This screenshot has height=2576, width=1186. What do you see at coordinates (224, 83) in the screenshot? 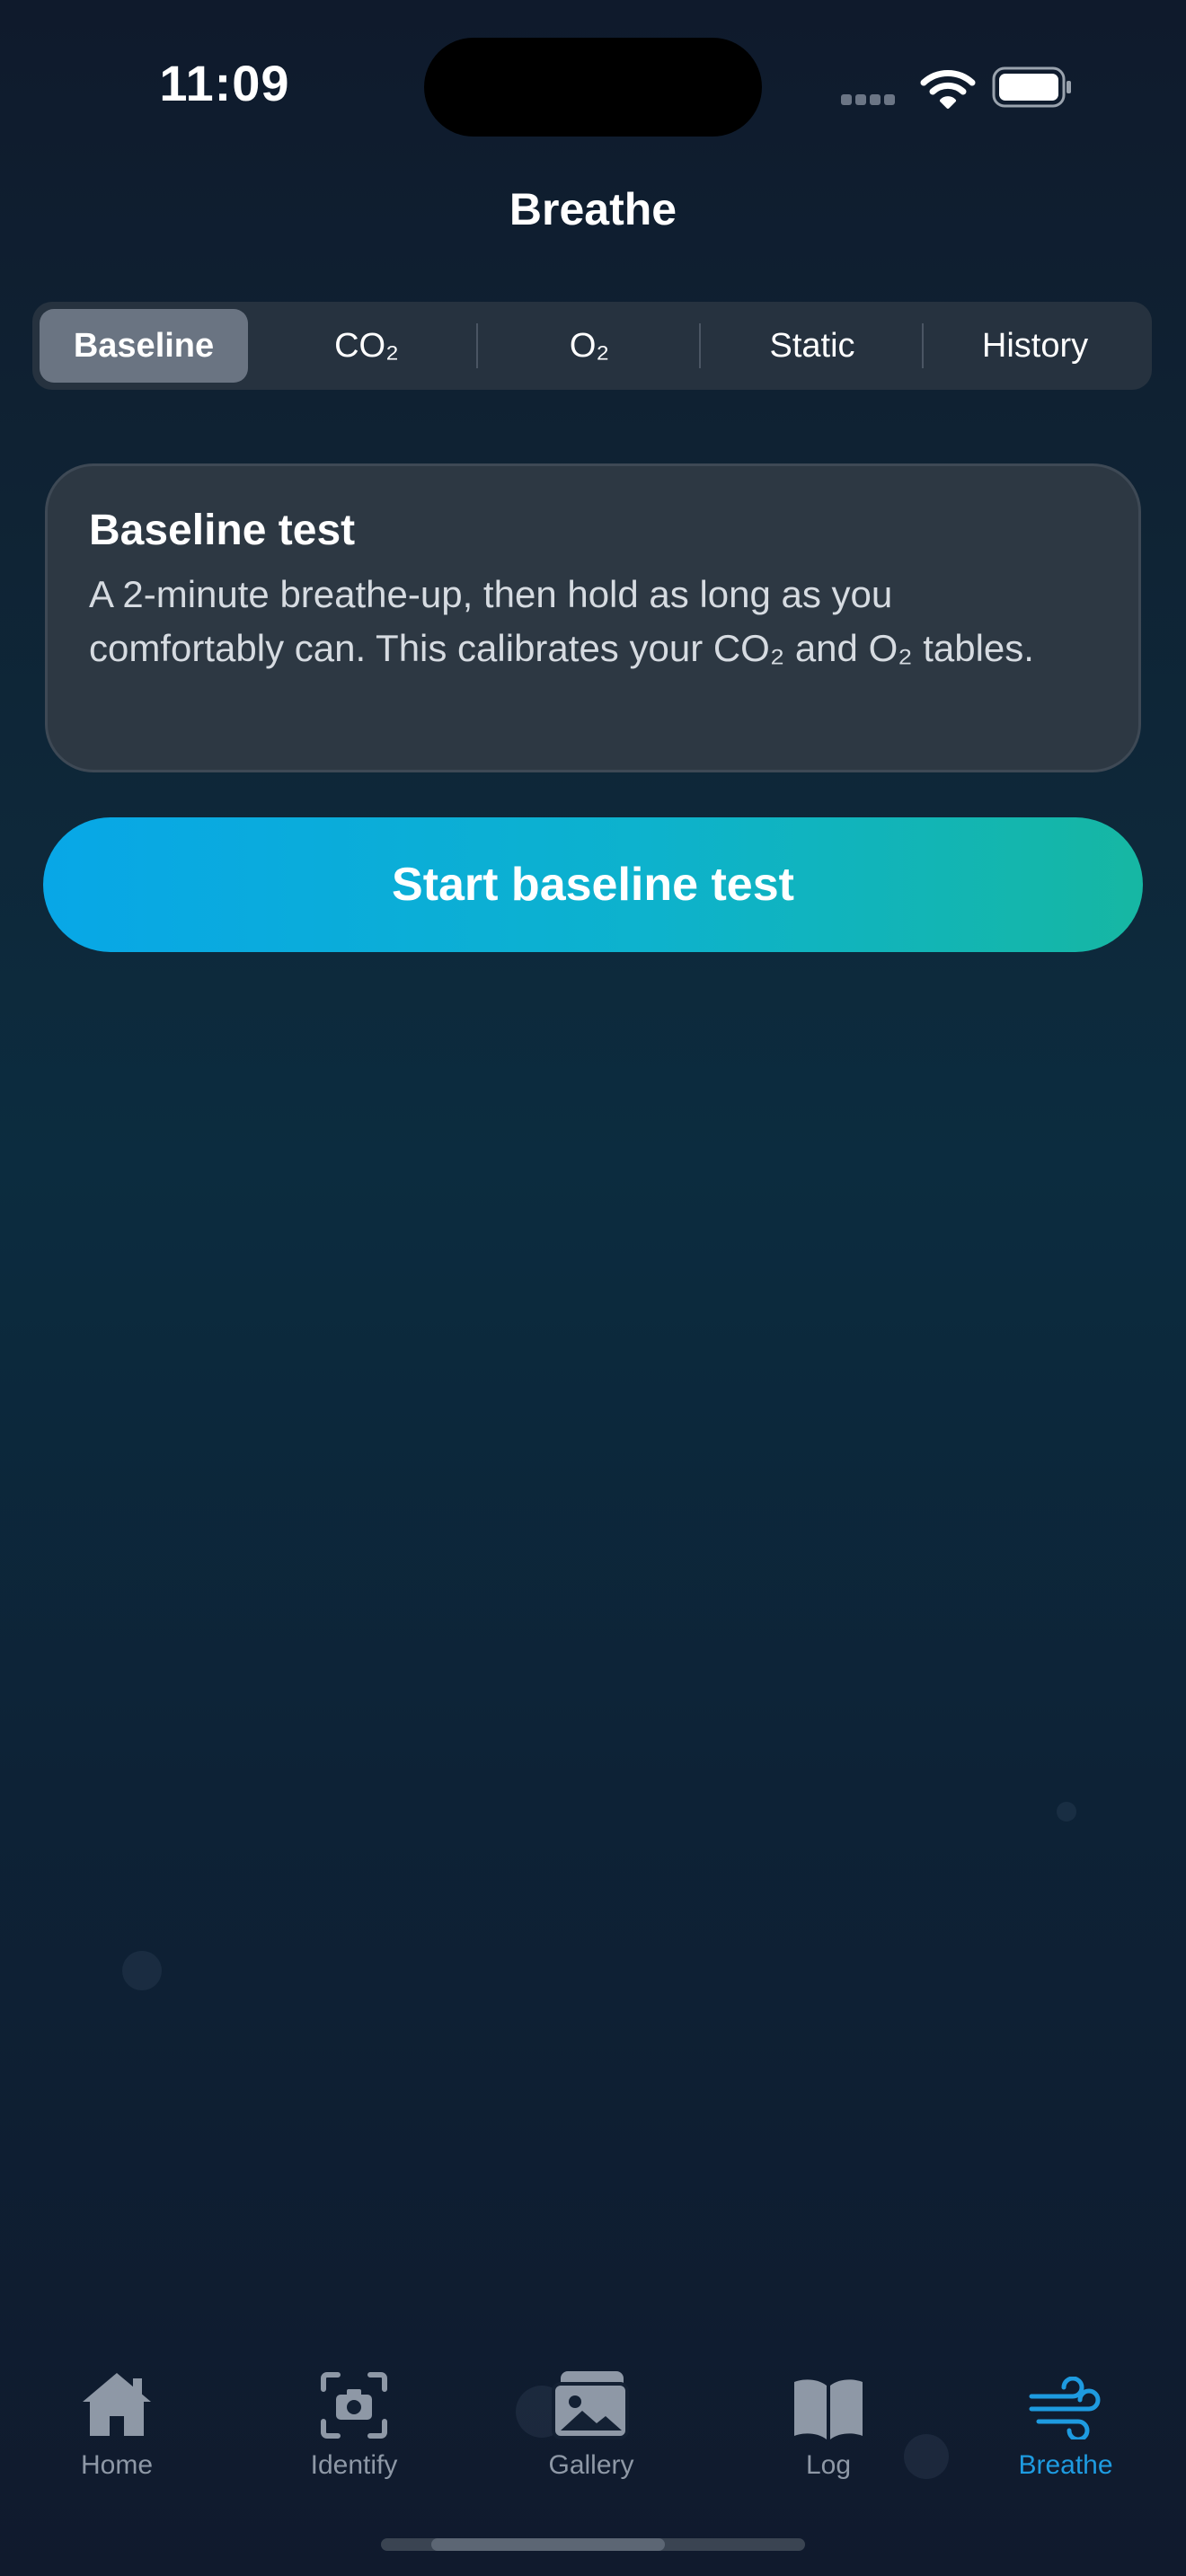
I see `status-time: 11:09` at bounding box center [224, 83].